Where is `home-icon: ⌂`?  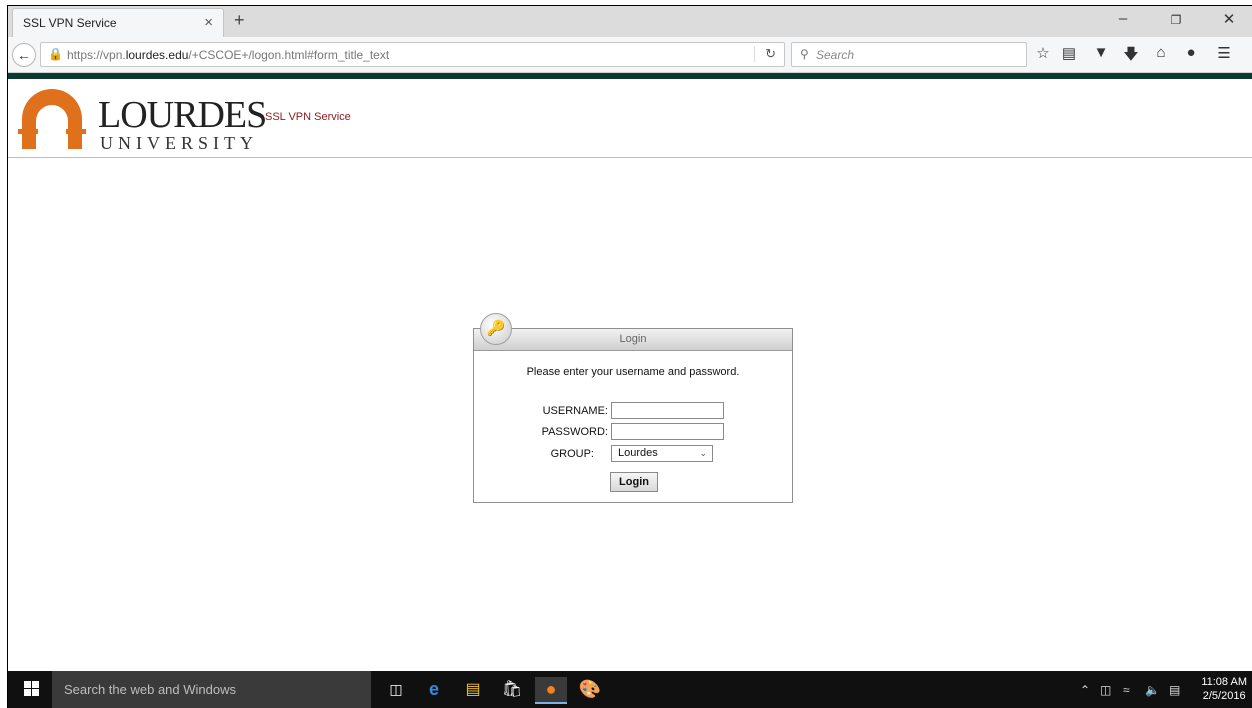 home-icon: ⌂ is located at coordinates (1161, 52).